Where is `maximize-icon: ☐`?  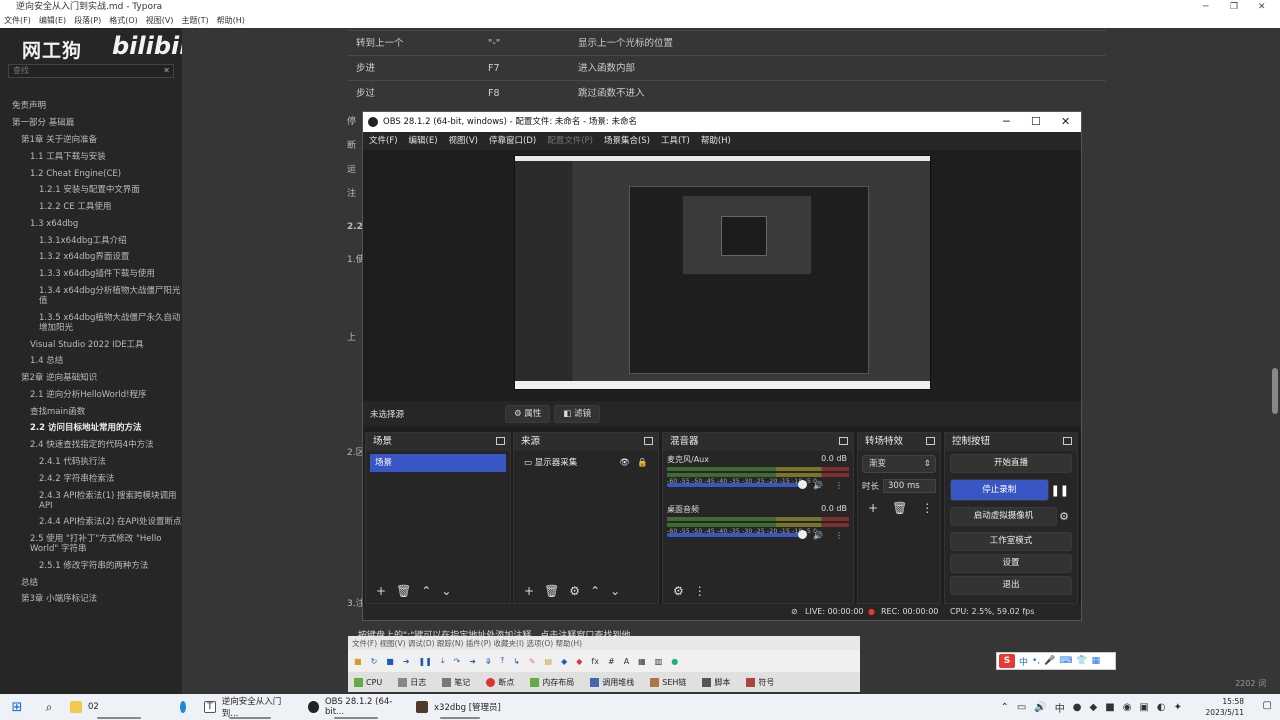
maximize-icon: ☐ is located at coordinates (1036, 122).